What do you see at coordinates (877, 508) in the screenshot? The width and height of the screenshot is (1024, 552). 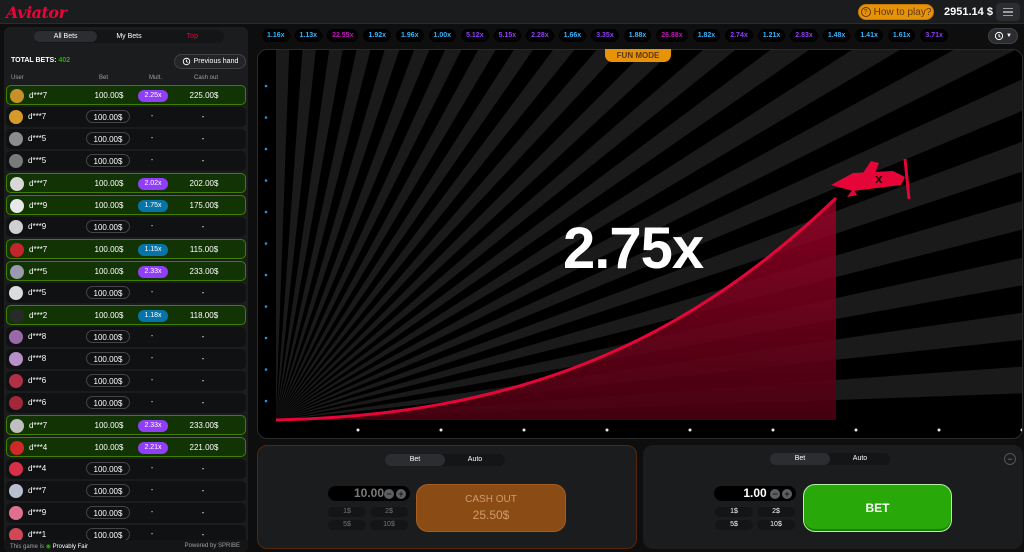 I see `bet-button: BET` at bounding box center [877, 508].